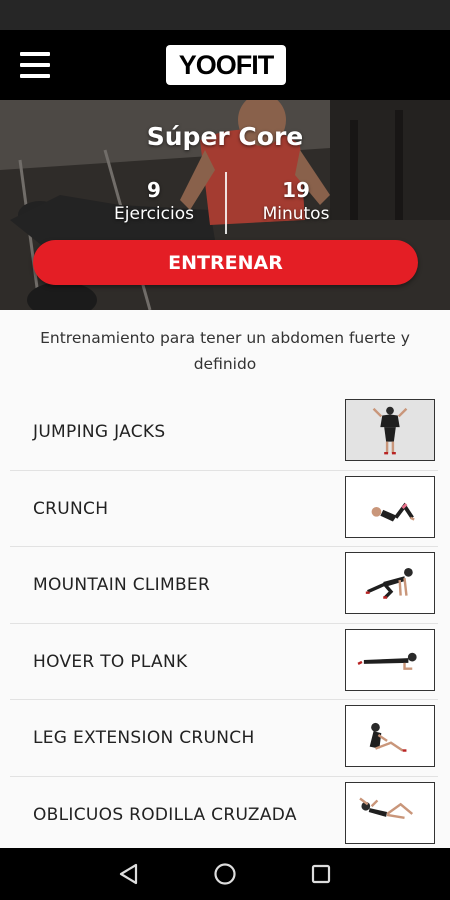  I want to click on home-circle-icon, so click(225, 874).